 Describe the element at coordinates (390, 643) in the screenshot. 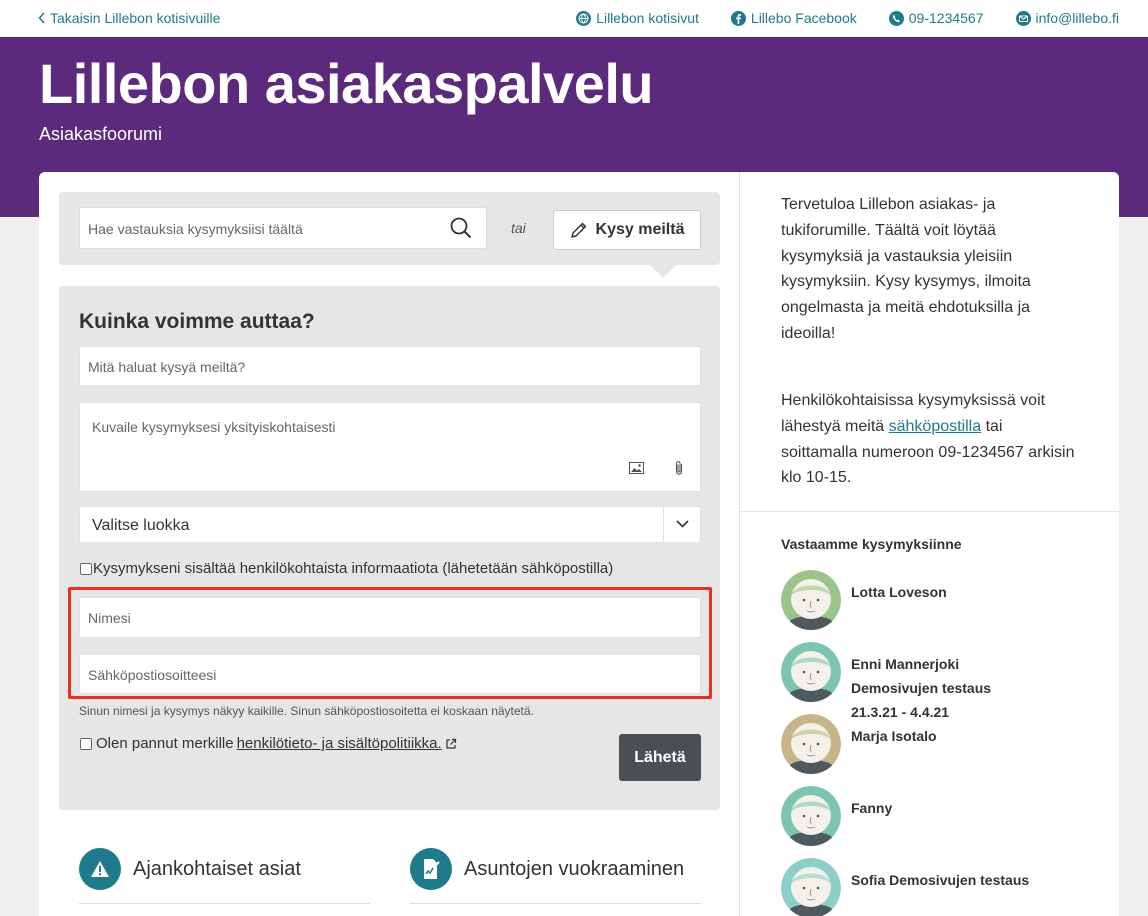

I see `highlight-box` at that location.